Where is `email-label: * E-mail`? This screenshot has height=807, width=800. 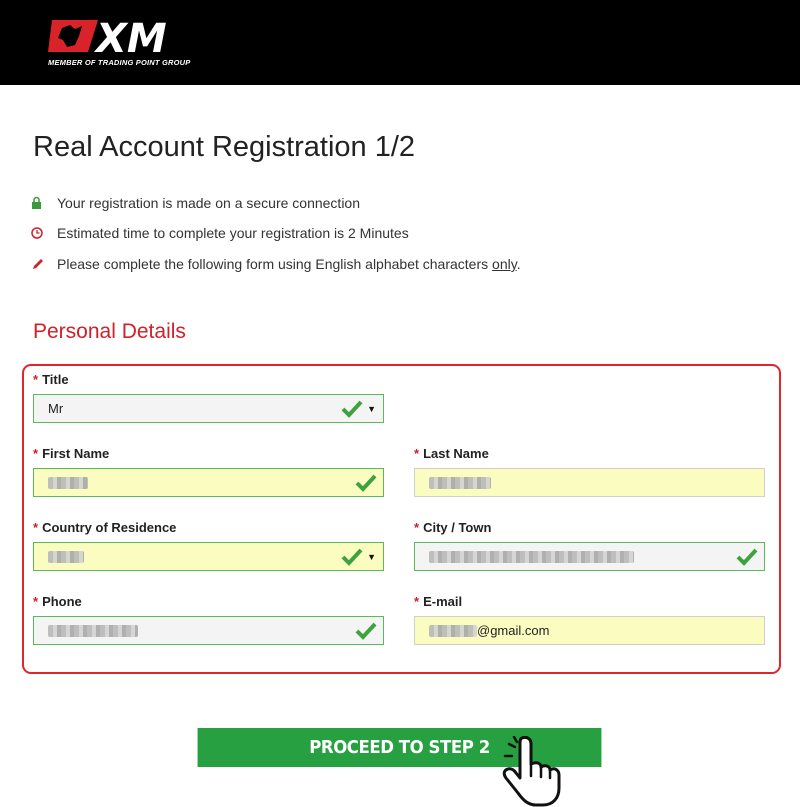
email-label: * E-mail is located at coordinates (438, 601).